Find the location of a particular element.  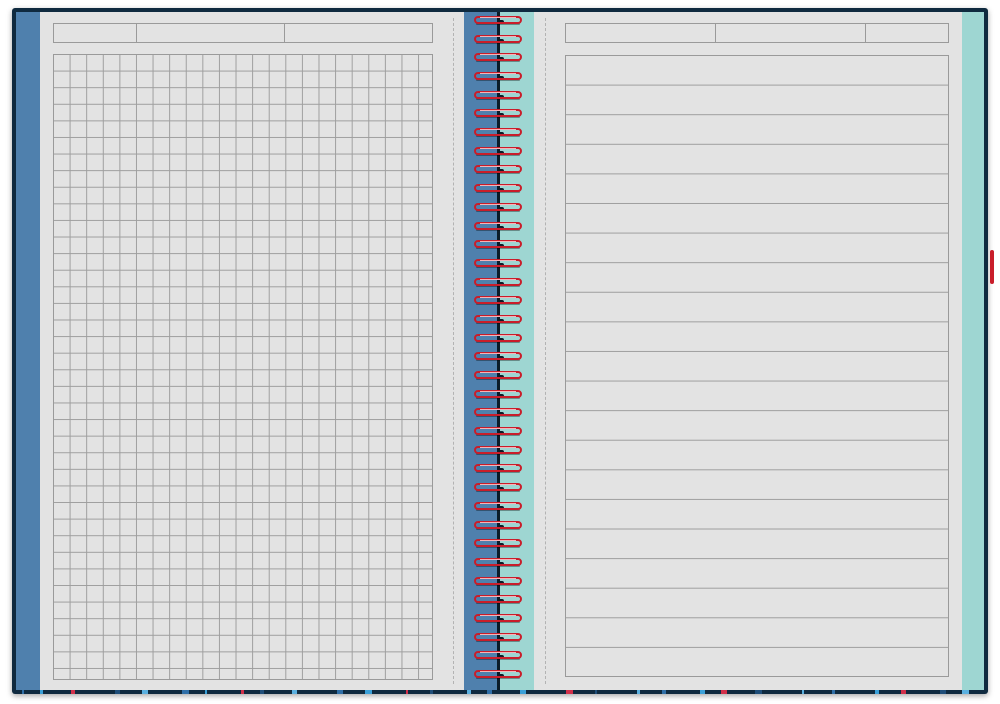

right-page-perforation-line is located at coordinates (545, 351).